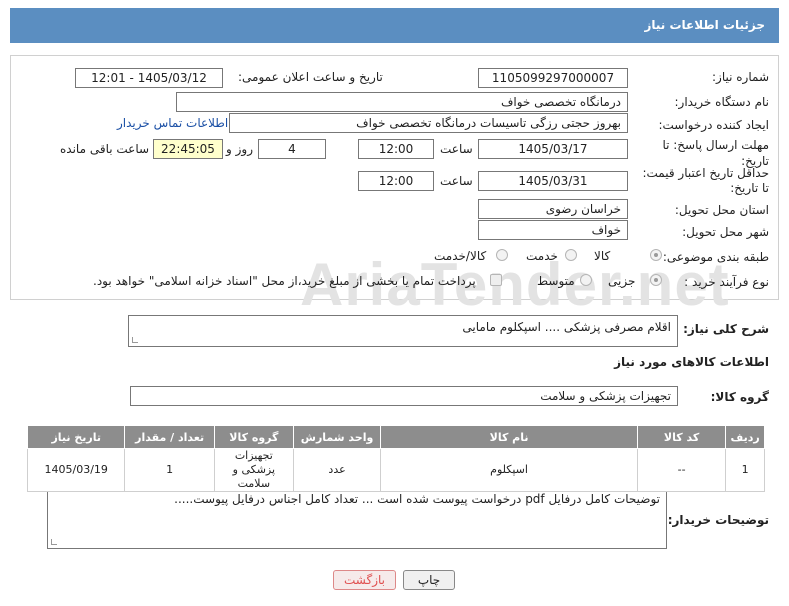  What do you see at coordinates (460, 256) in the screenshot?
I see `category-goods-service-label: کالا/خدمت` at bounding box center [460, 256].